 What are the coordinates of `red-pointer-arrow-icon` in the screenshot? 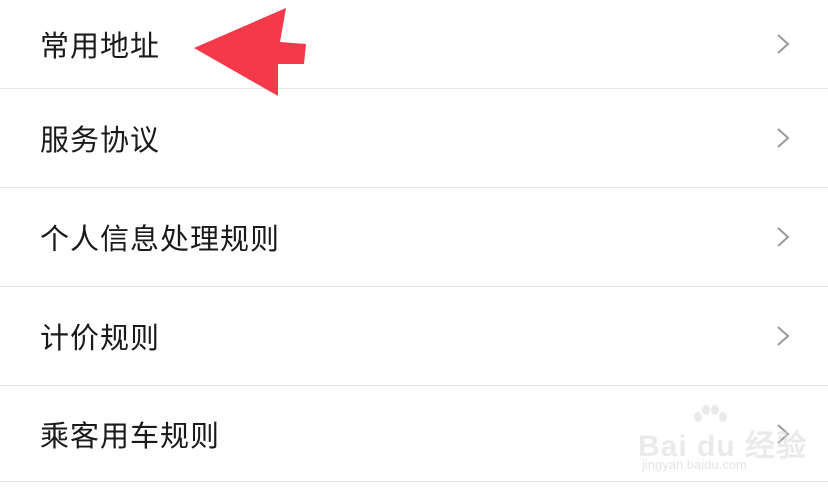 It's located at (250, 52).